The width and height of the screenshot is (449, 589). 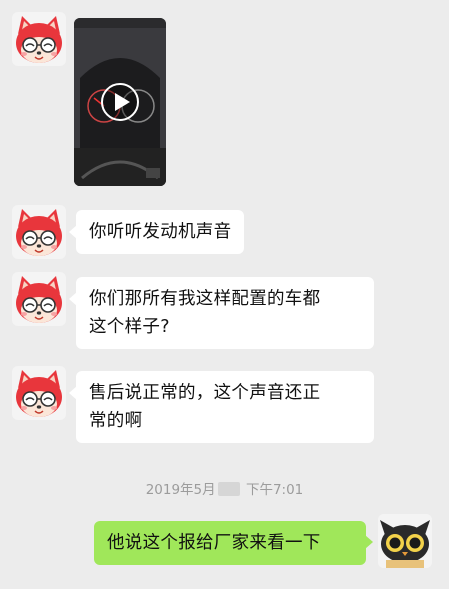 I want to click on message-bubble: 你们那所有我这样配置的车都 这个样子?, so click(x=221, y=313).